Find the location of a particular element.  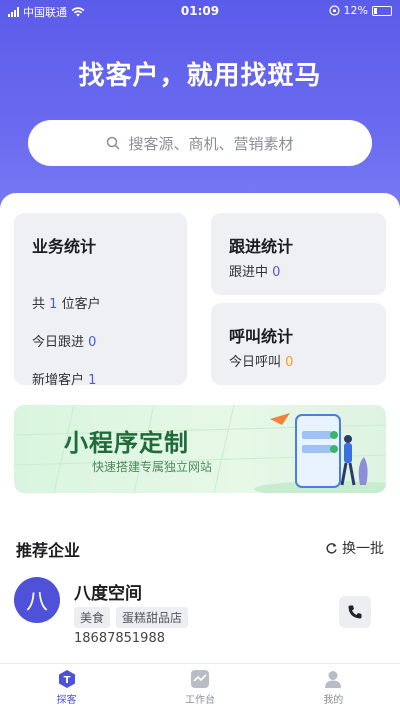

follow-stats-card: 跟进统计 跟进中 0 is located at coordinates (298, 254).